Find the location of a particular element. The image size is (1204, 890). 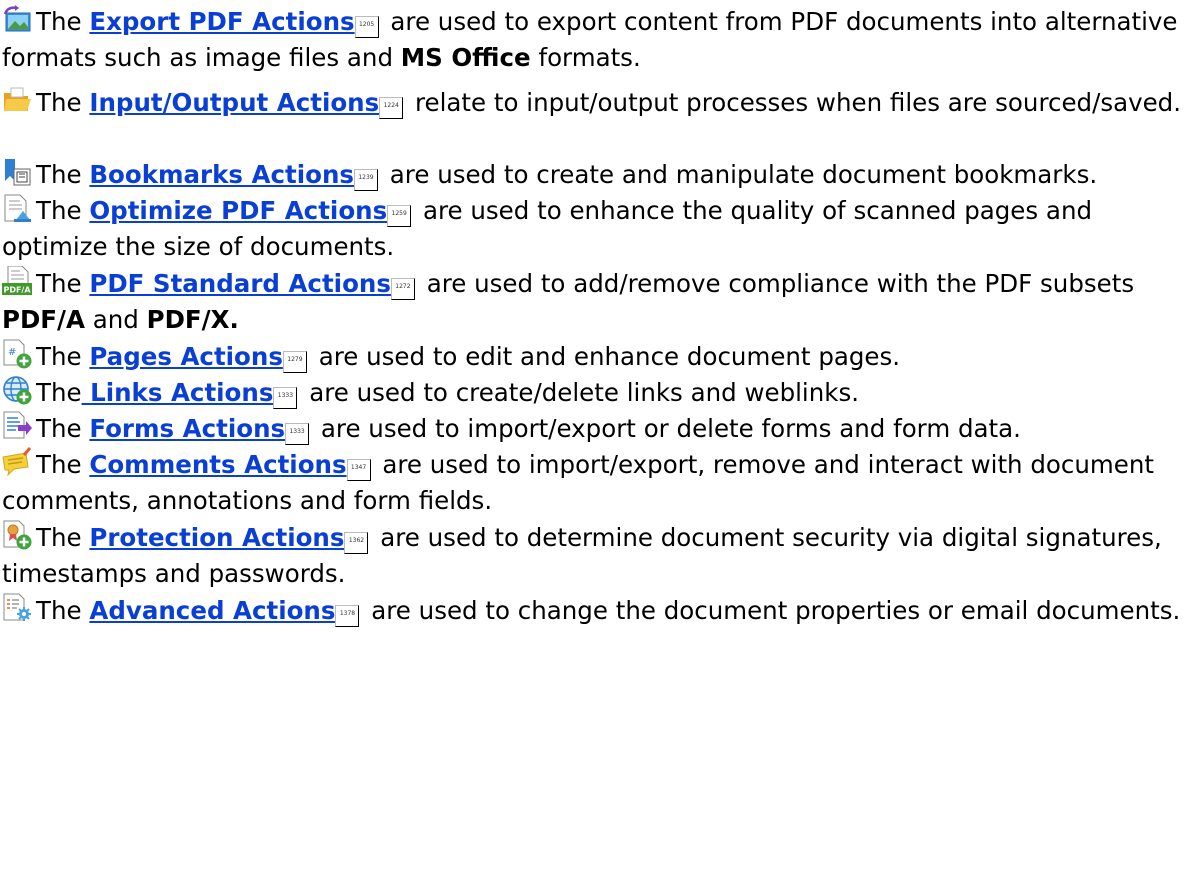

entry-bold-term: MS Office is located at coordinates (465, 57).